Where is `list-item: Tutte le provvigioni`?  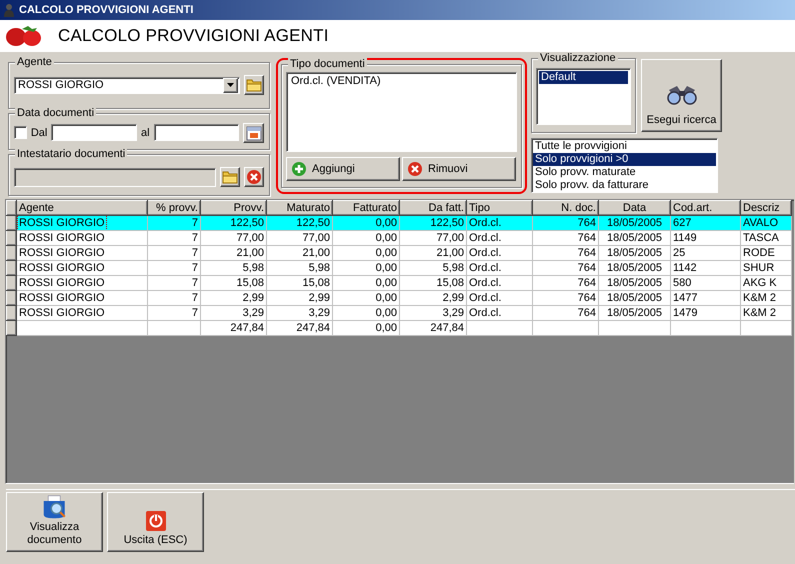 list-item: Tutte le provvigioni is located at coordinates (624, 146).